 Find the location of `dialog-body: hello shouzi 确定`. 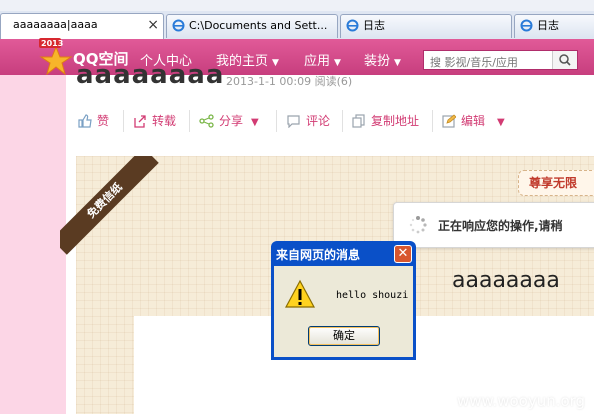

dialog-body: hello shouzi 确定 is located at coordinates (343, 311).